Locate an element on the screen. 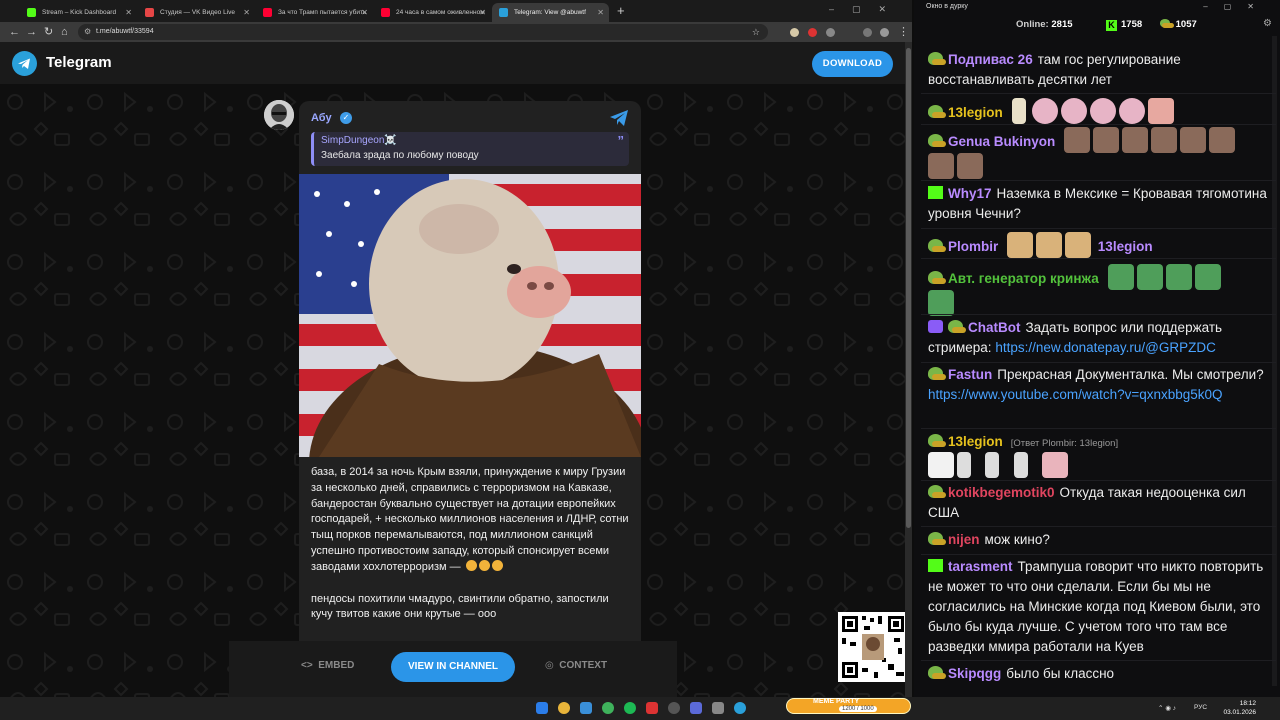 This screenshot has height=720, width=1280. steam-icon is located at coordinates (586, 708).